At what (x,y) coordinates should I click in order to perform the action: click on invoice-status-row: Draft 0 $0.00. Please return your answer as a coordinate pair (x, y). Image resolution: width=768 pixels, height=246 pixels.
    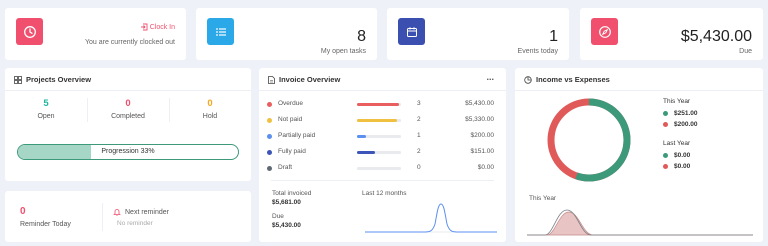
    Looking at the image, I should click on (382, 169).